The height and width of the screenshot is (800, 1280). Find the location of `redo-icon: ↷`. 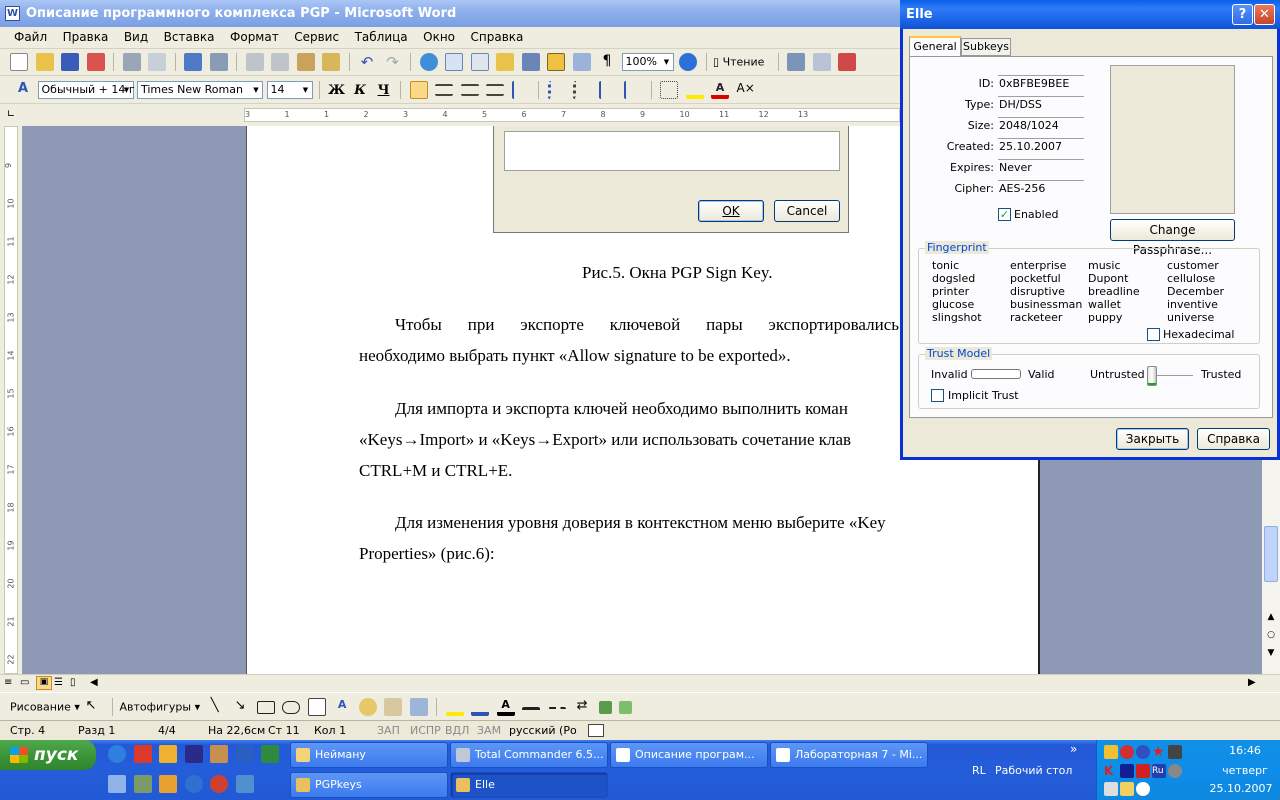

redo-icon: ↷ is located at coordinates (393, 62).